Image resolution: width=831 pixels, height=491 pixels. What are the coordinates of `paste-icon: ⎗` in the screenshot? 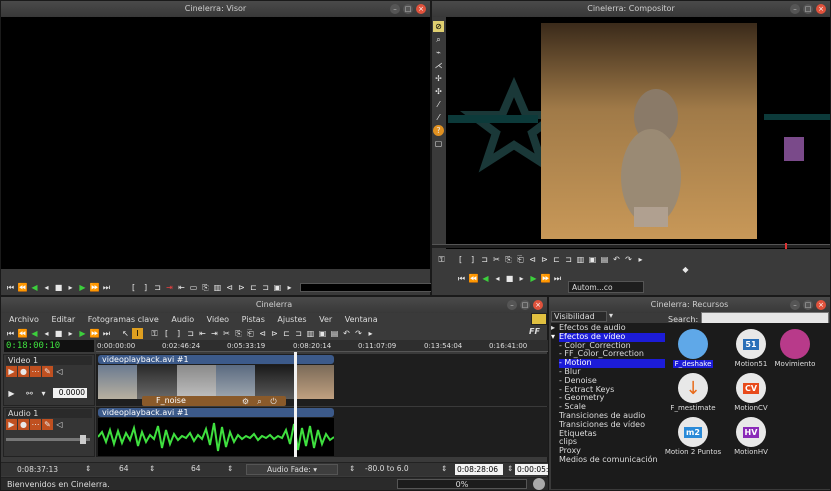 It's located at (520, 259).